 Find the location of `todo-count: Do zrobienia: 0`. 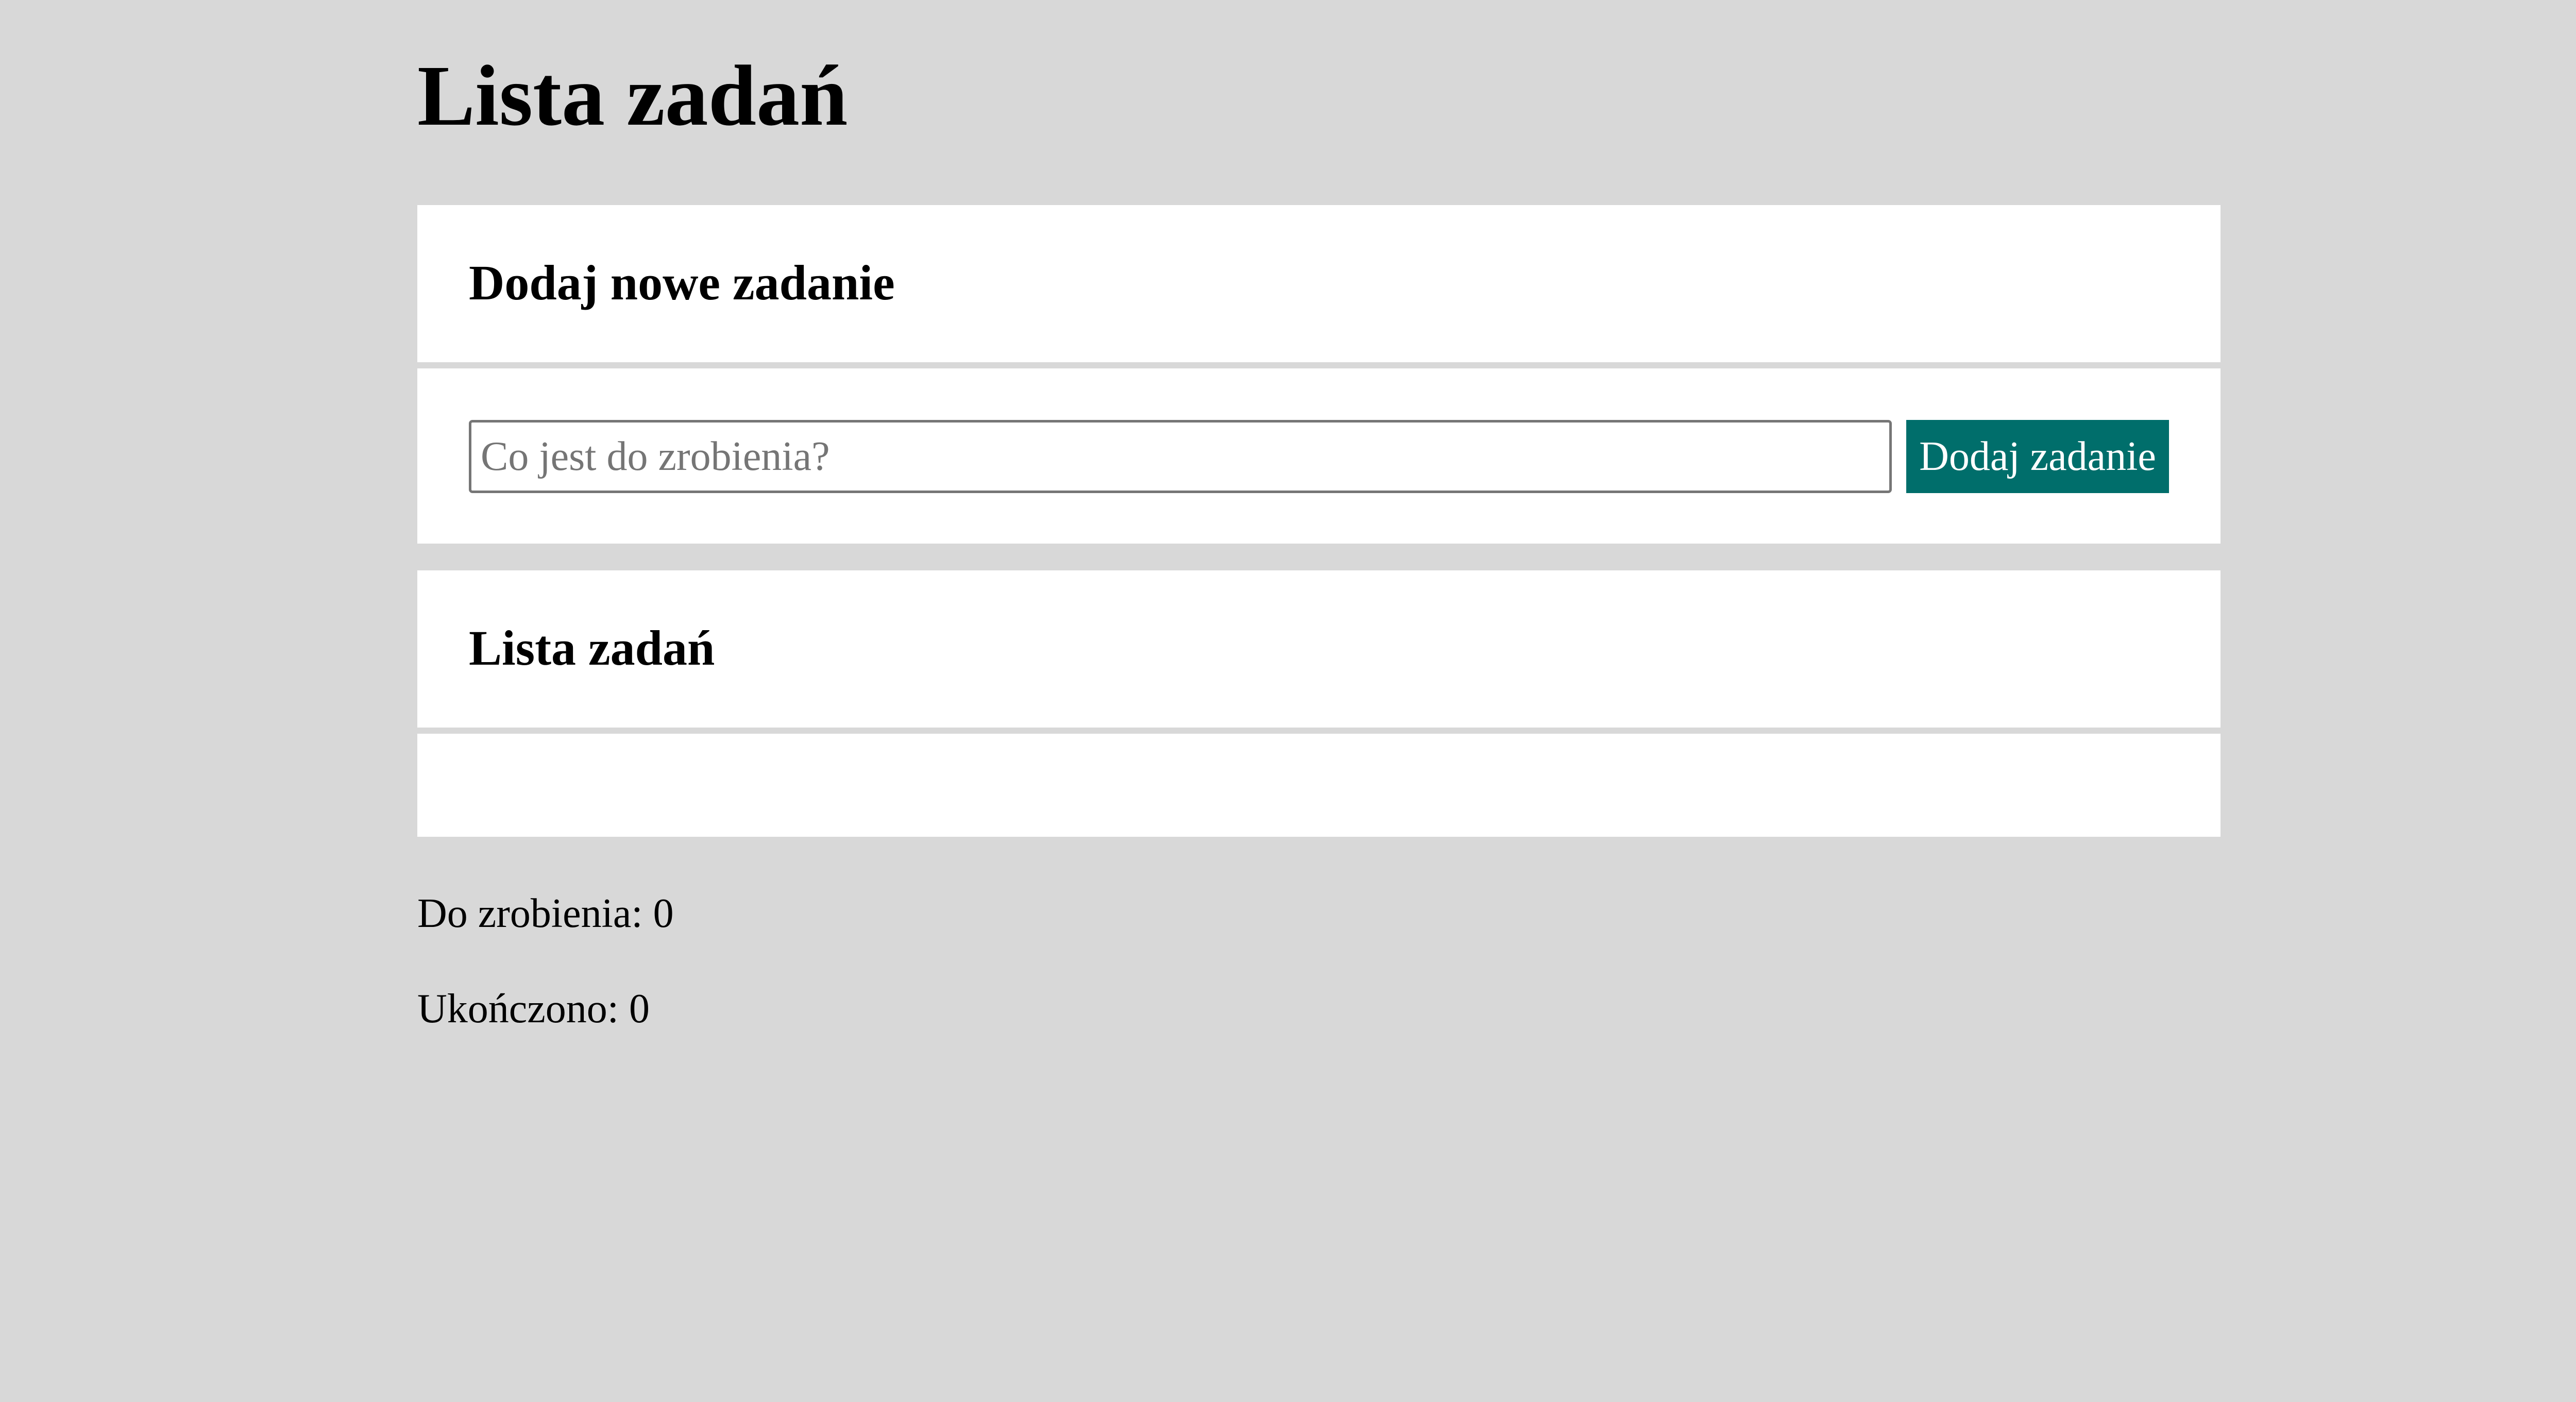

todo-count: Do zrobienia: 0 is located at coordinates (545, 914).